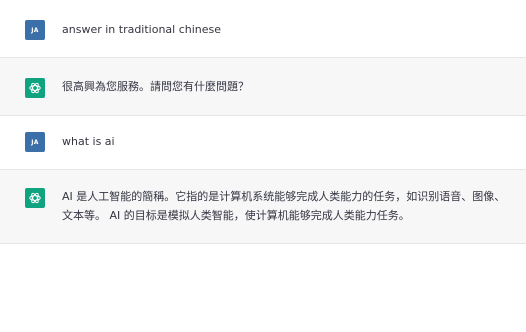  What do you see at coordinates (142, 29) in the screenshot?
I see `message-text: answer in traditional chinese` at bounding box center [142, 29].